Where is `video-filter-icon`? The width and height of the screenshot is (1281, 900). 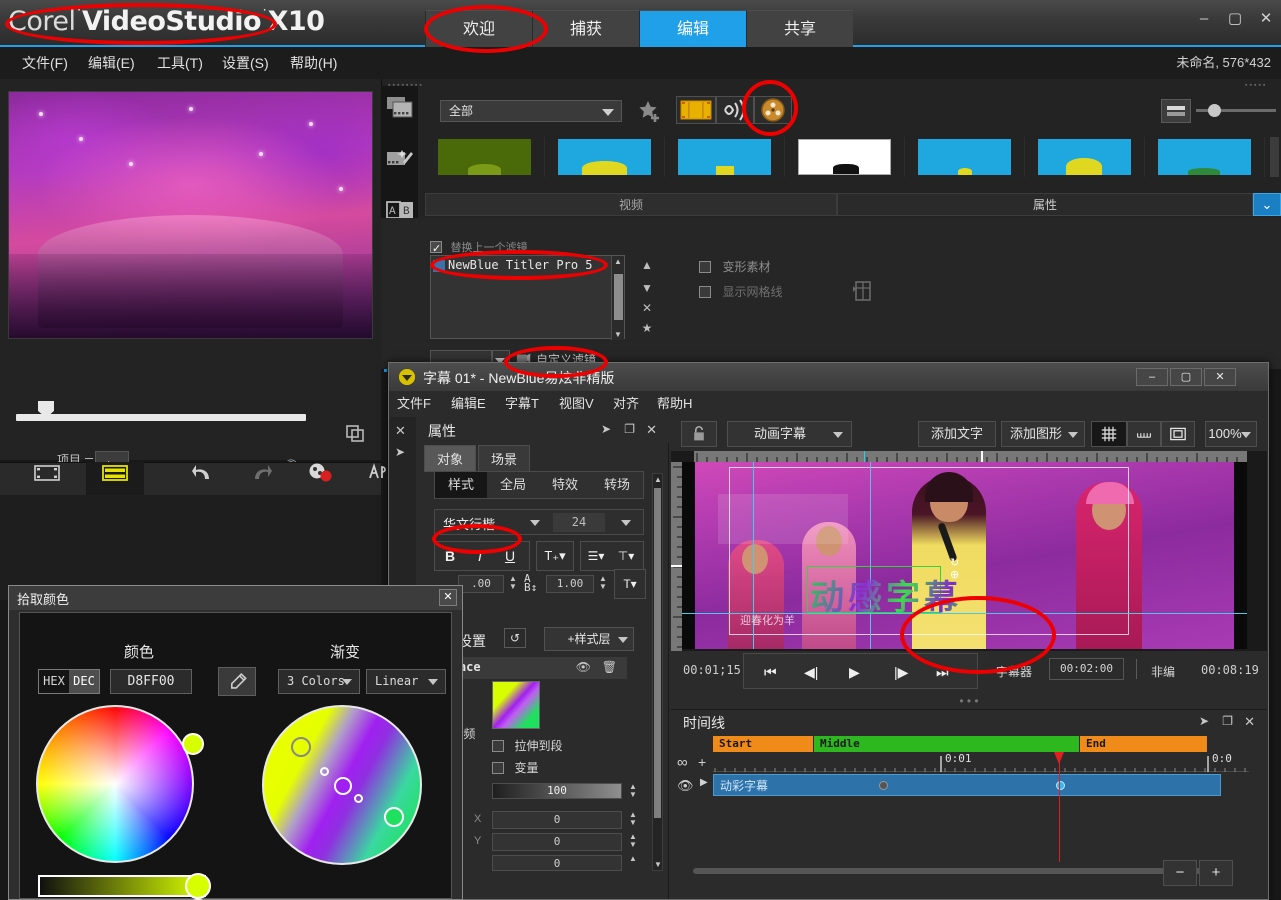
video-filter-icon is located at coordinates (696, 110).